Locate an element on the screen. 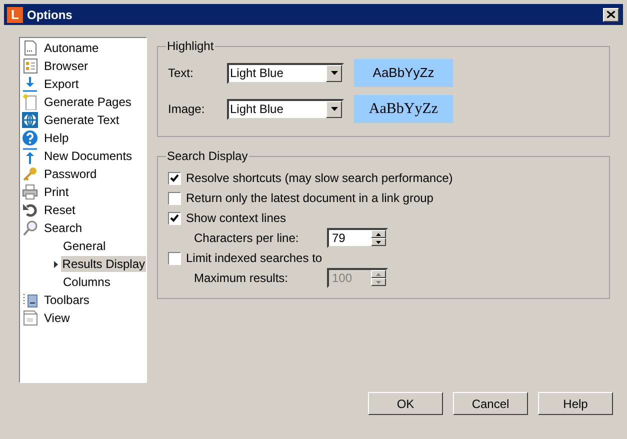 This screenshot has width=627, height=439. help-icon is located at coordinates (30, 138).